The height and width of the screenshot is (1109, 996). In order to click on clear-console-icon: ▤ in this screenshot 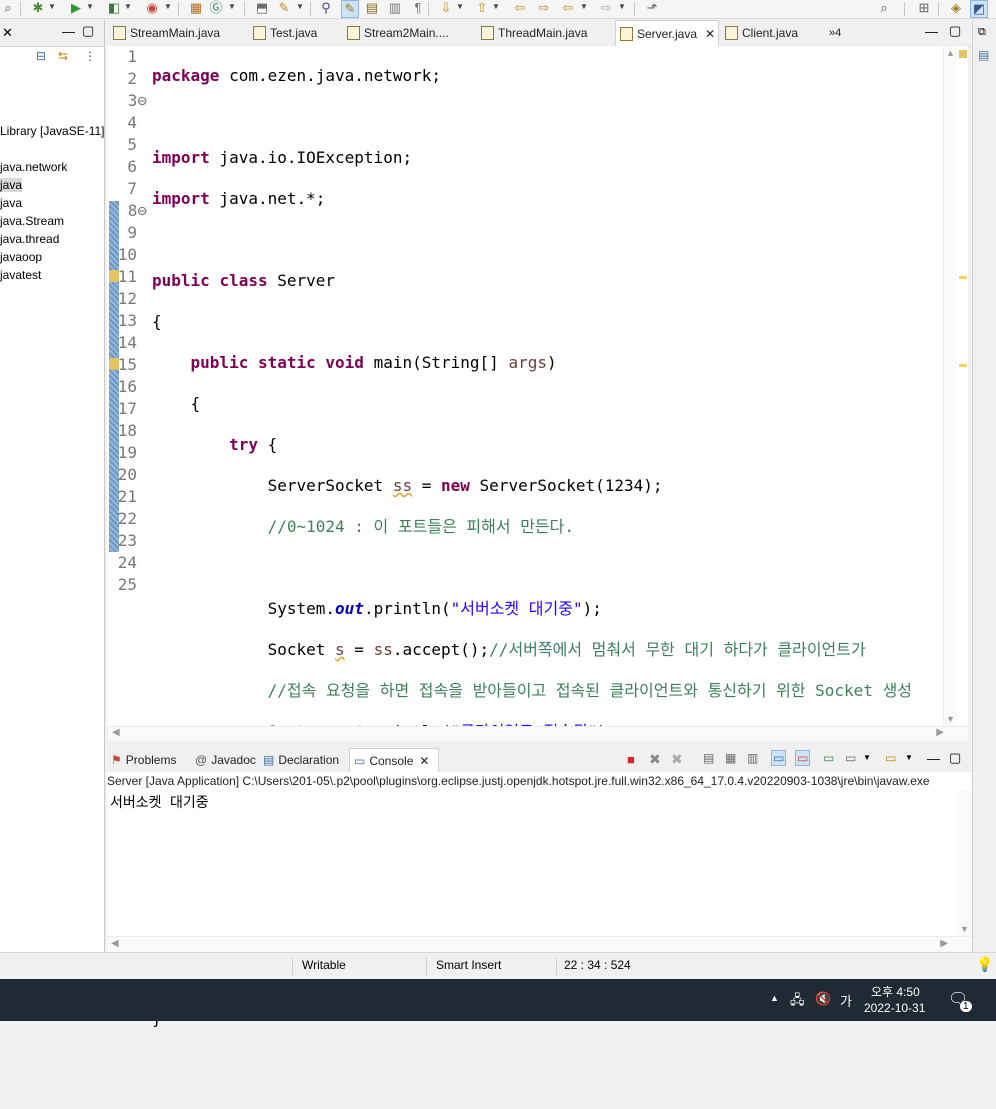, I will do `click(708, 758)`.